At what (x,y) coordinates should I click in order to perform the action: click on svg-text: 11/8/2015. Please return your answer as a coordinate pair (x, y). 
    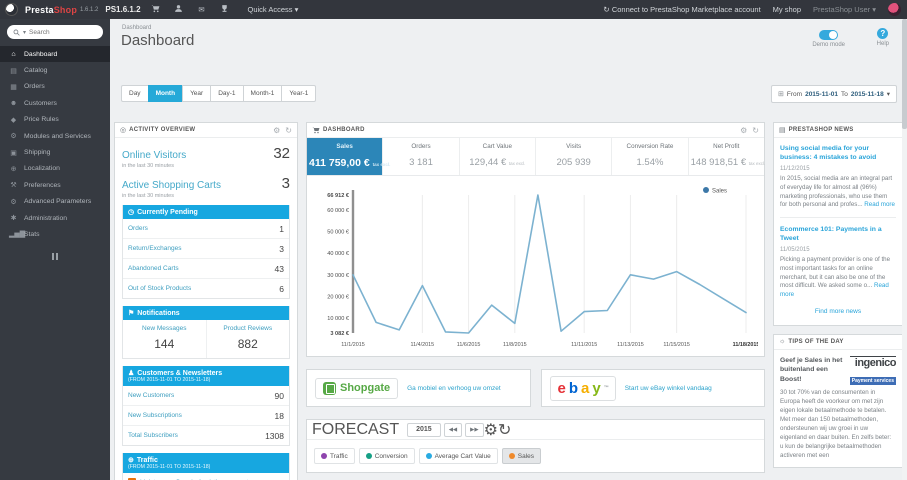
    Looking at the image, I should click on (515, 345).